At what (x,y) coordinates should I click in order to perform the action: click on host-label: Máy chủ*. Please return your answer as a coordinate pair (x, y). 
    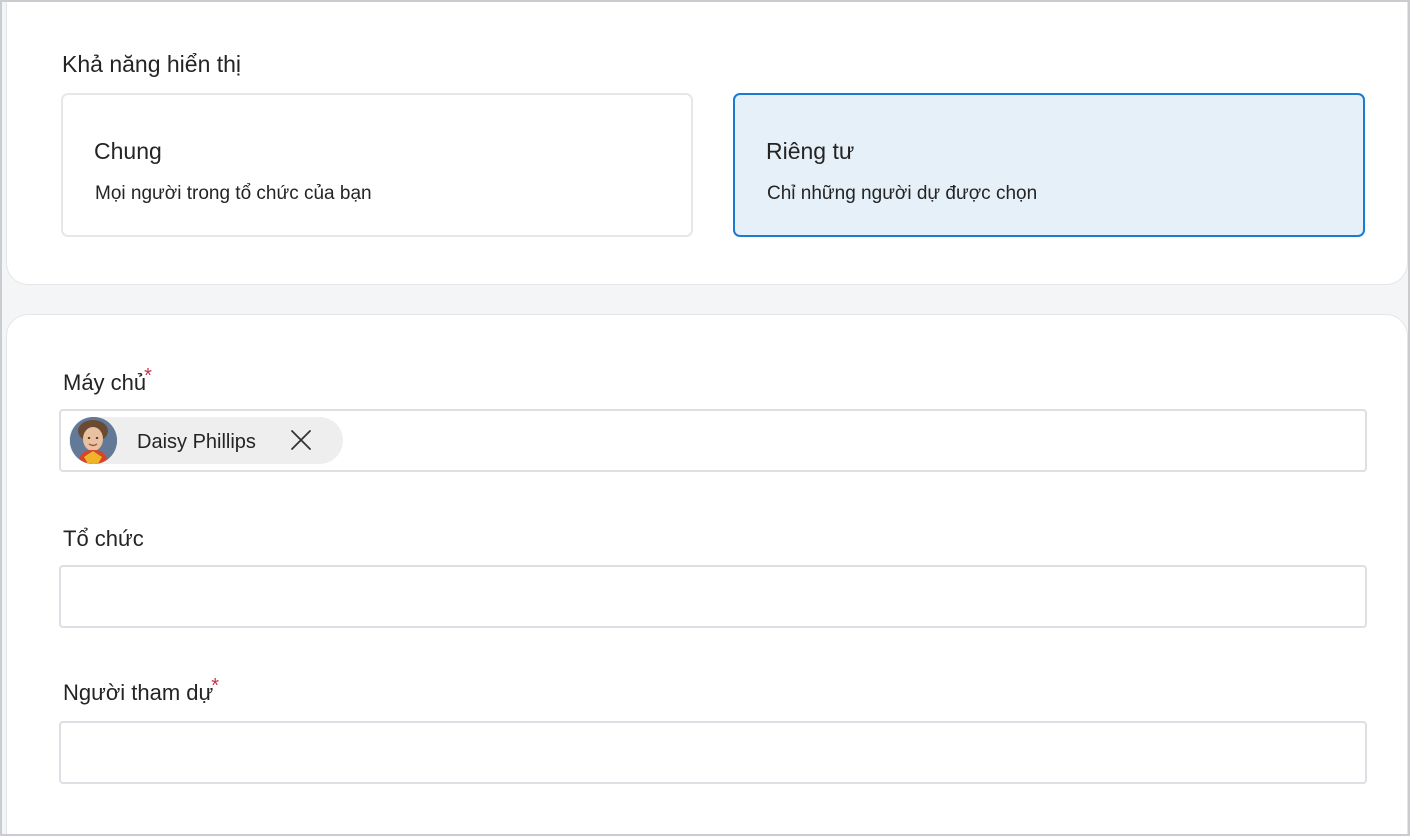
    Looking at the image, I should click on (108, 381).